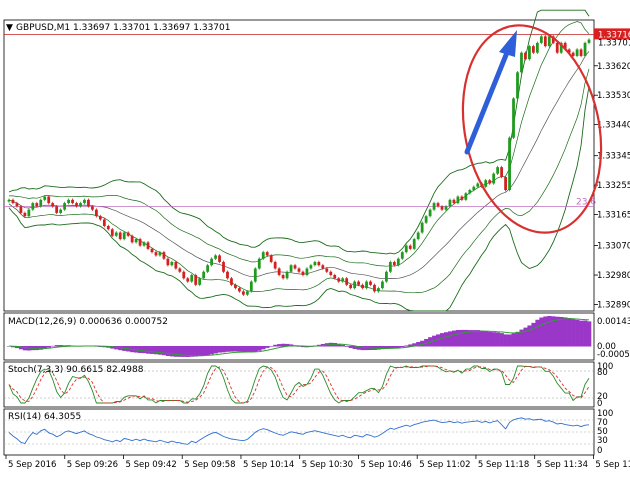  I want to click on chart-menu-arrow: ▼, so click(9, 28).